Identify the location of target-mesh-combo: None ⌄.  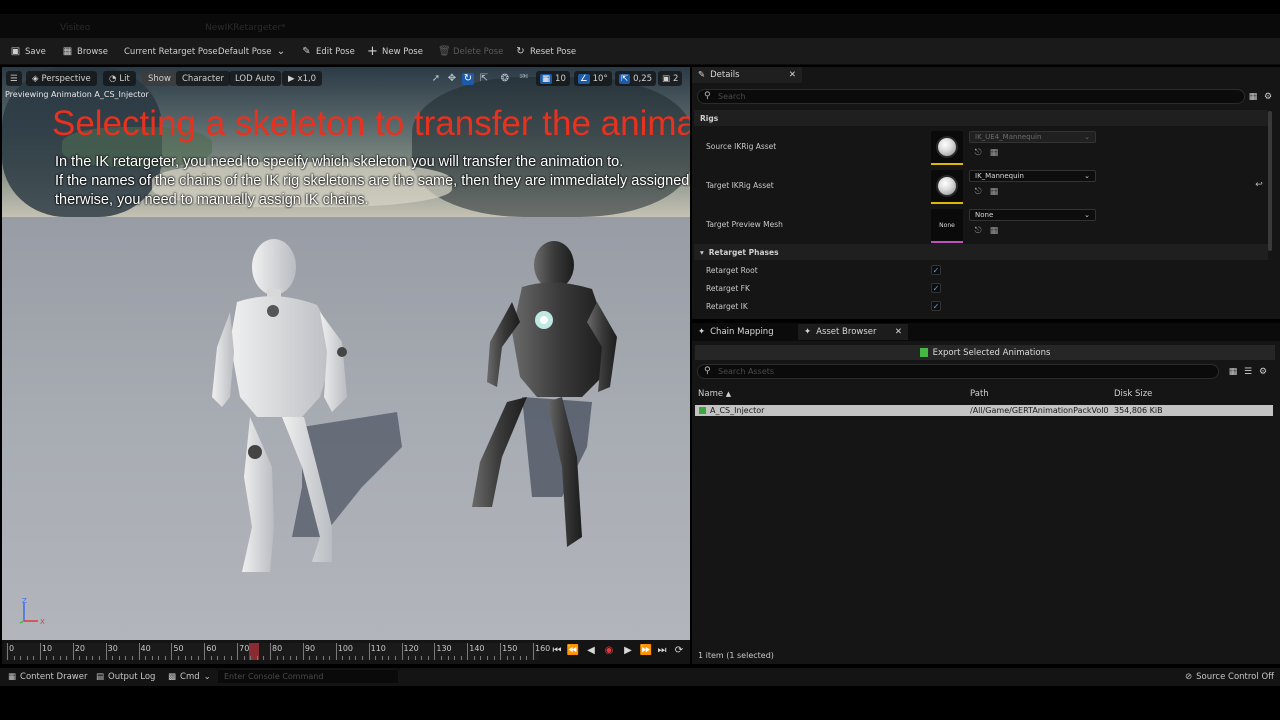
(1032, 215).